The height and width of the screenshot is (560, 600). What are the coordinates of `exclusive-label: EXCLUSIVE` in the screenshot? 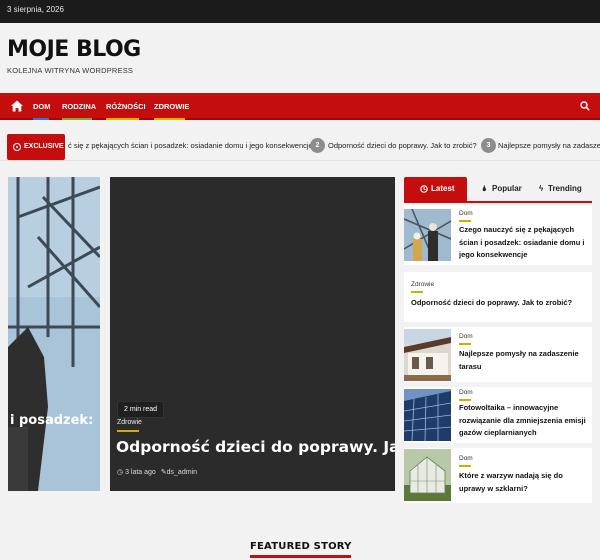 It's located at (44, 146).